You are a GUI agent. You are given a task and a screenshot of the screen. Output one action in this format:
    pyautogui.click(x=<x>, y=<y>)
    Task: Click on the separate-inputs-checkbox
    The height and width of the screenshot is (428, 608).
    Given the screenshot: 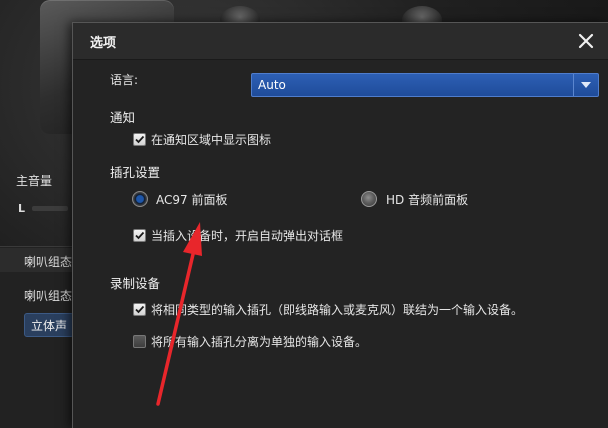 What is the action you would take?
    pyautogui.click(x=139, y=341)
    